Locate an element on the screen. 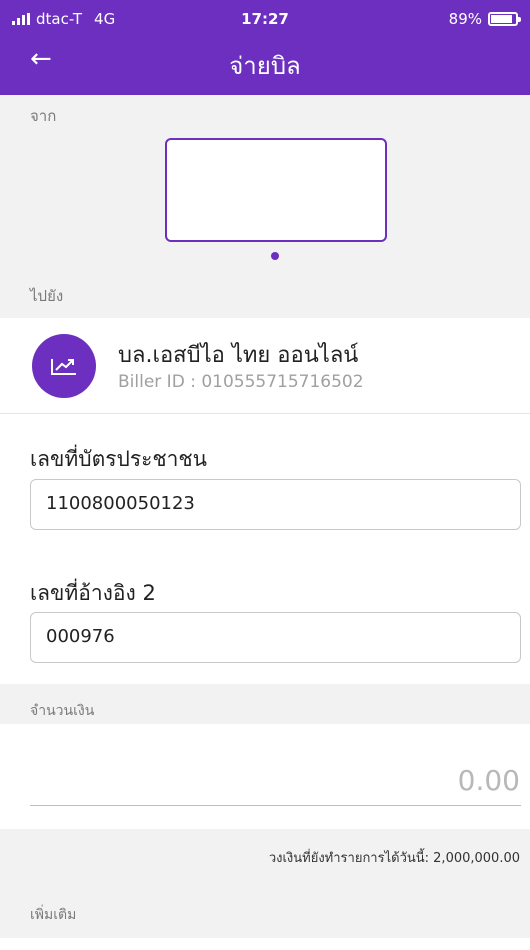 This screenshot has width=530, height=950. biller-name: บล.เอสบีไอ ไทย ออนไลน์ is located at coordinates (238, 355).